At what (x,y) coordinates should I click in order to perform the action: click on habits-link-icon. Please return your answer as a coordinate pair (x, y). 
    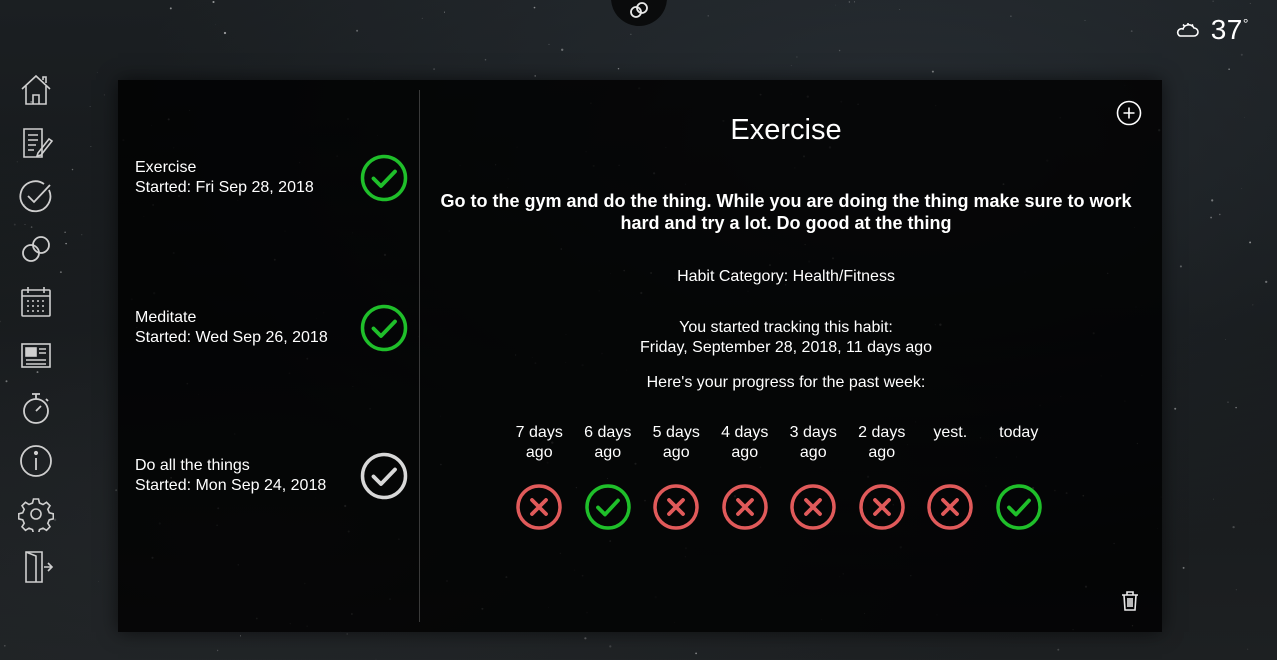
    Looking at the image, I should click on (36, 249).